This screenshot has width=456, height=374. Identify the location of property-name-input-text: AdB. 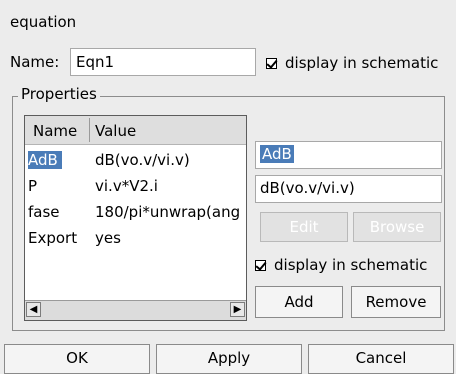
(277, 154).